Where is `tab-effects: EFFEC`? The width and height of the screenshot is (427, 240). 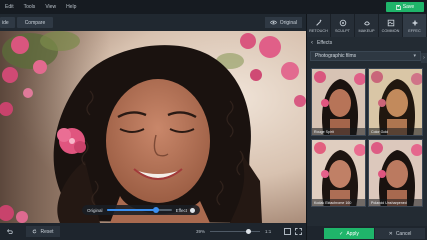
tab-effects: EFFEC is located at coordinates (415, 25).